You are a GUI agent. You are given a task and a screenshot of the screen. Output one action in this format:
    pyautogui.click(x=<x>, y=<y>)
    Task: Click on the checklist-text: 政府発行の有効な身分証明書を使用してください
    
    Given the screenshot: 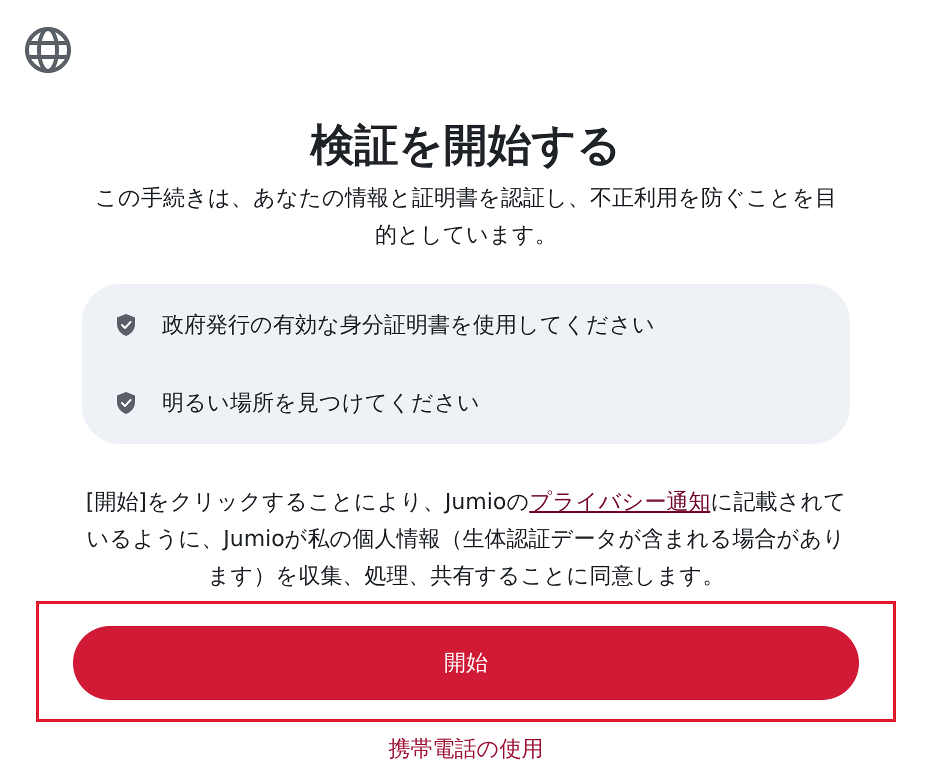 What is the action you would take?
    pyautogui.click(x=408, y=326)
    